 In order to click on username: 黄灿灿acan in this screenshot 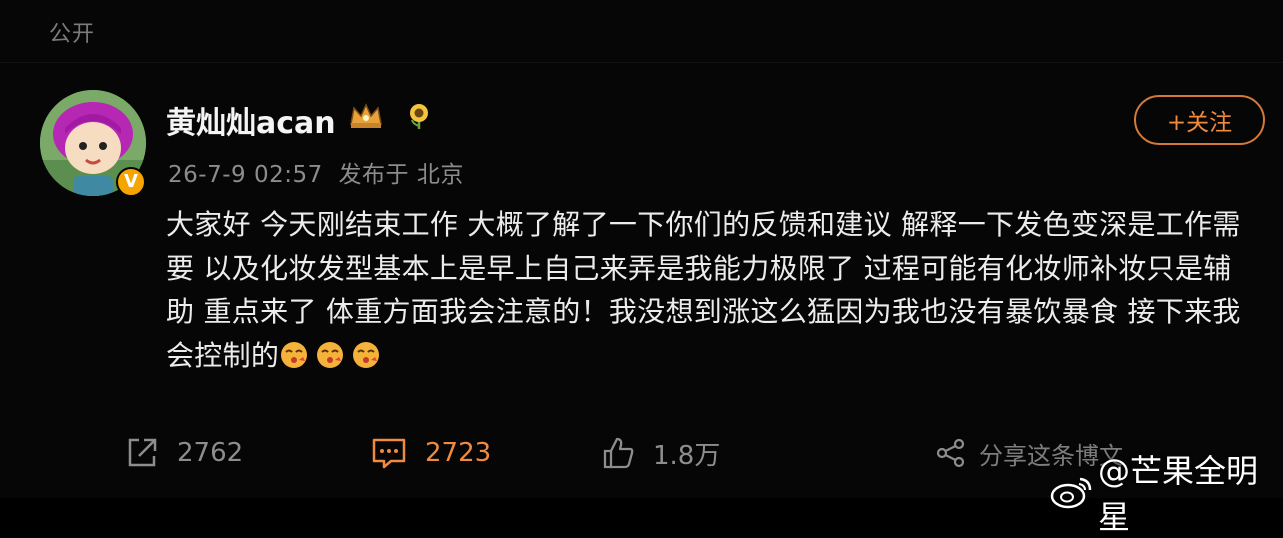, I will do `click(251, 120)`.